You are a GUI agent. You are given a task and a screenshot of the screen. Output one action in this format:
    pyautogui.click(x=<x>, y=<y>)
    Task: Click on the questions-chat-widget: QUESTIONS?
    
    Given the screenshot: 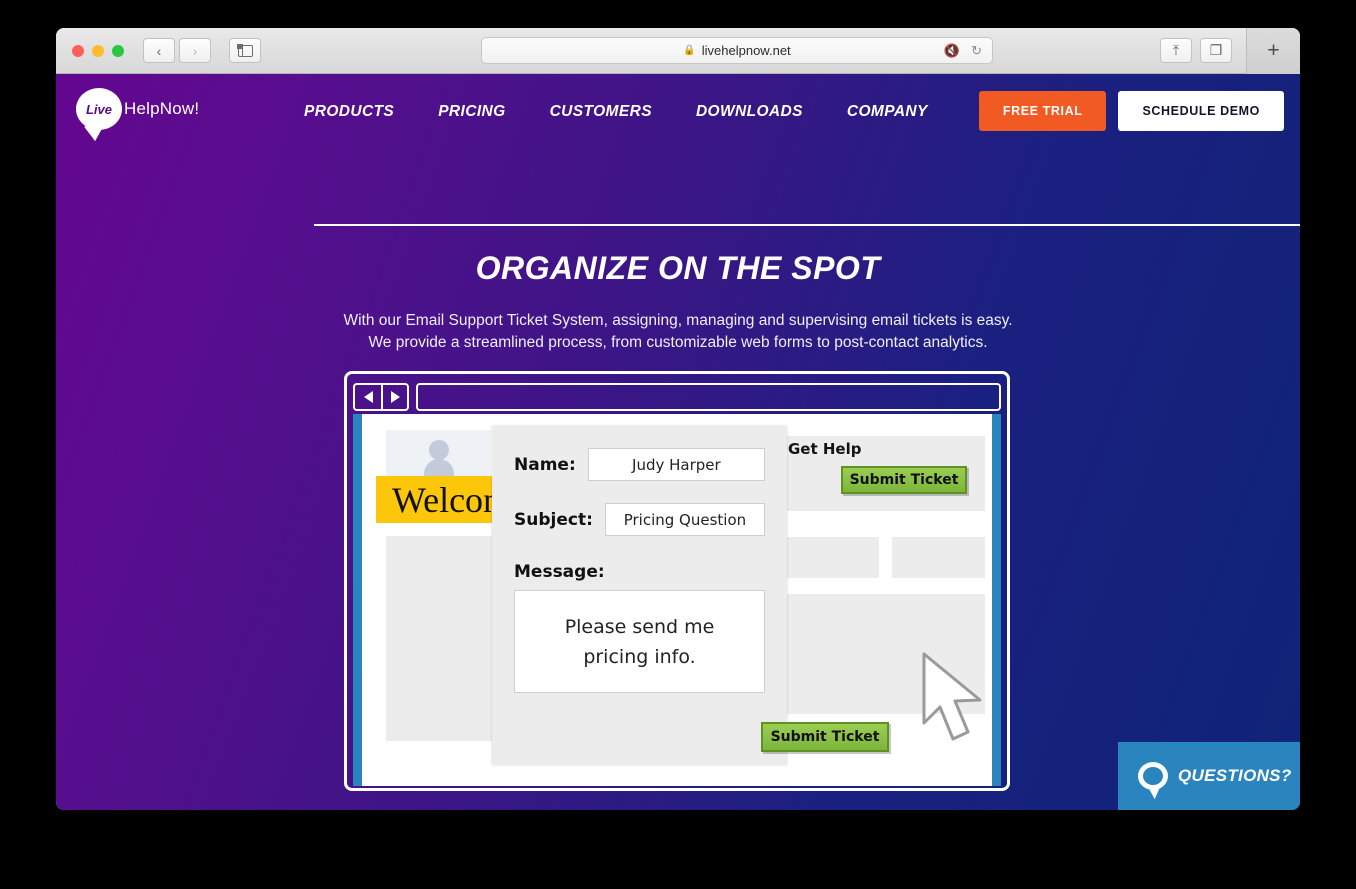 What is the action you would take?
    pyautogui.click(x=1209, y=776)
    